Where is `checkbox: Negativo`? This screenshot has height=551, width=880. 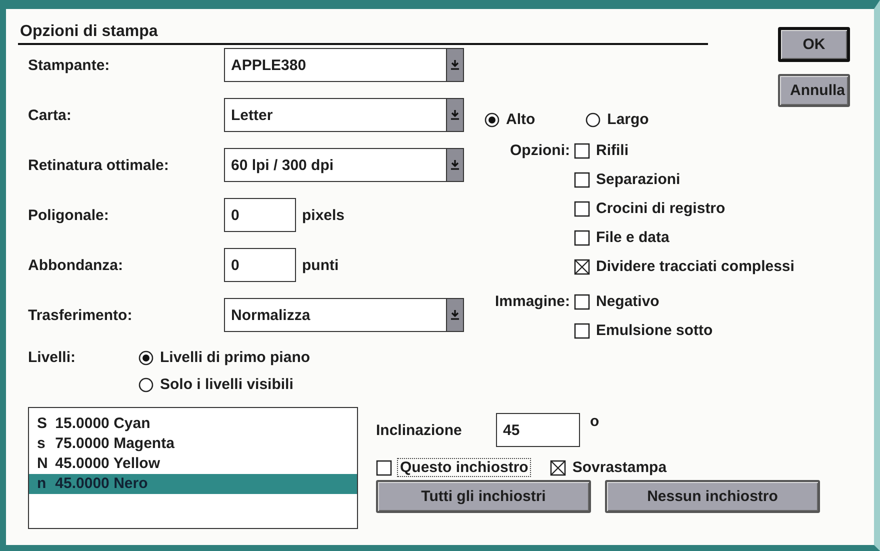 checkbox: Negativo is located at coordinates (643, 301).